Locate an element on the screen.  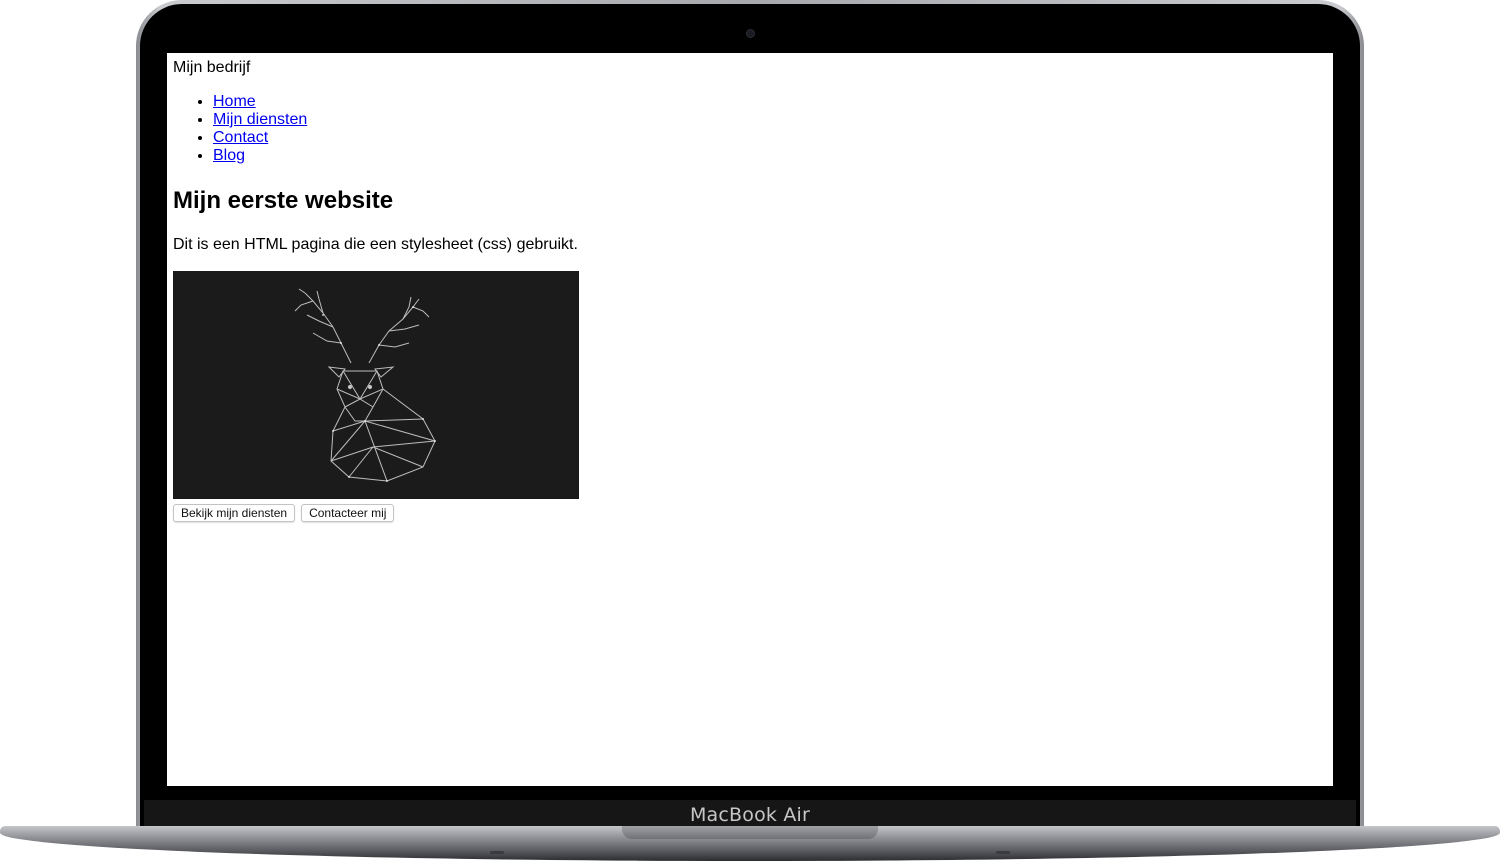
laptop-foot-right is located at coordinates (1003, 852).